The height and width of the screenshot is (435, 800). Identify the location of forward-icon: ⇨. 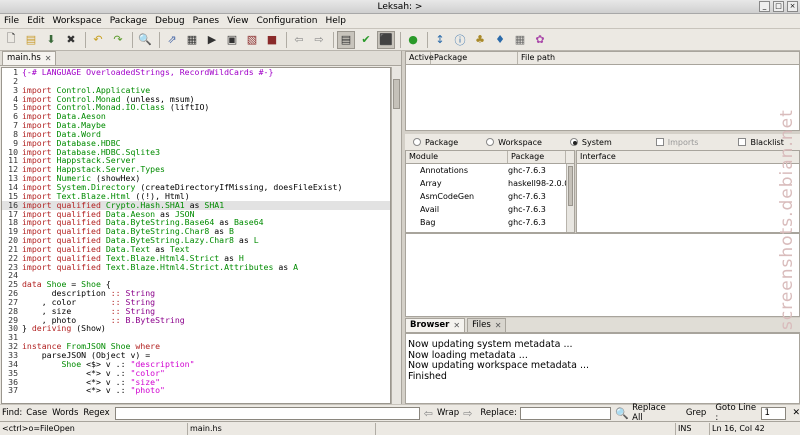
(319, 40).